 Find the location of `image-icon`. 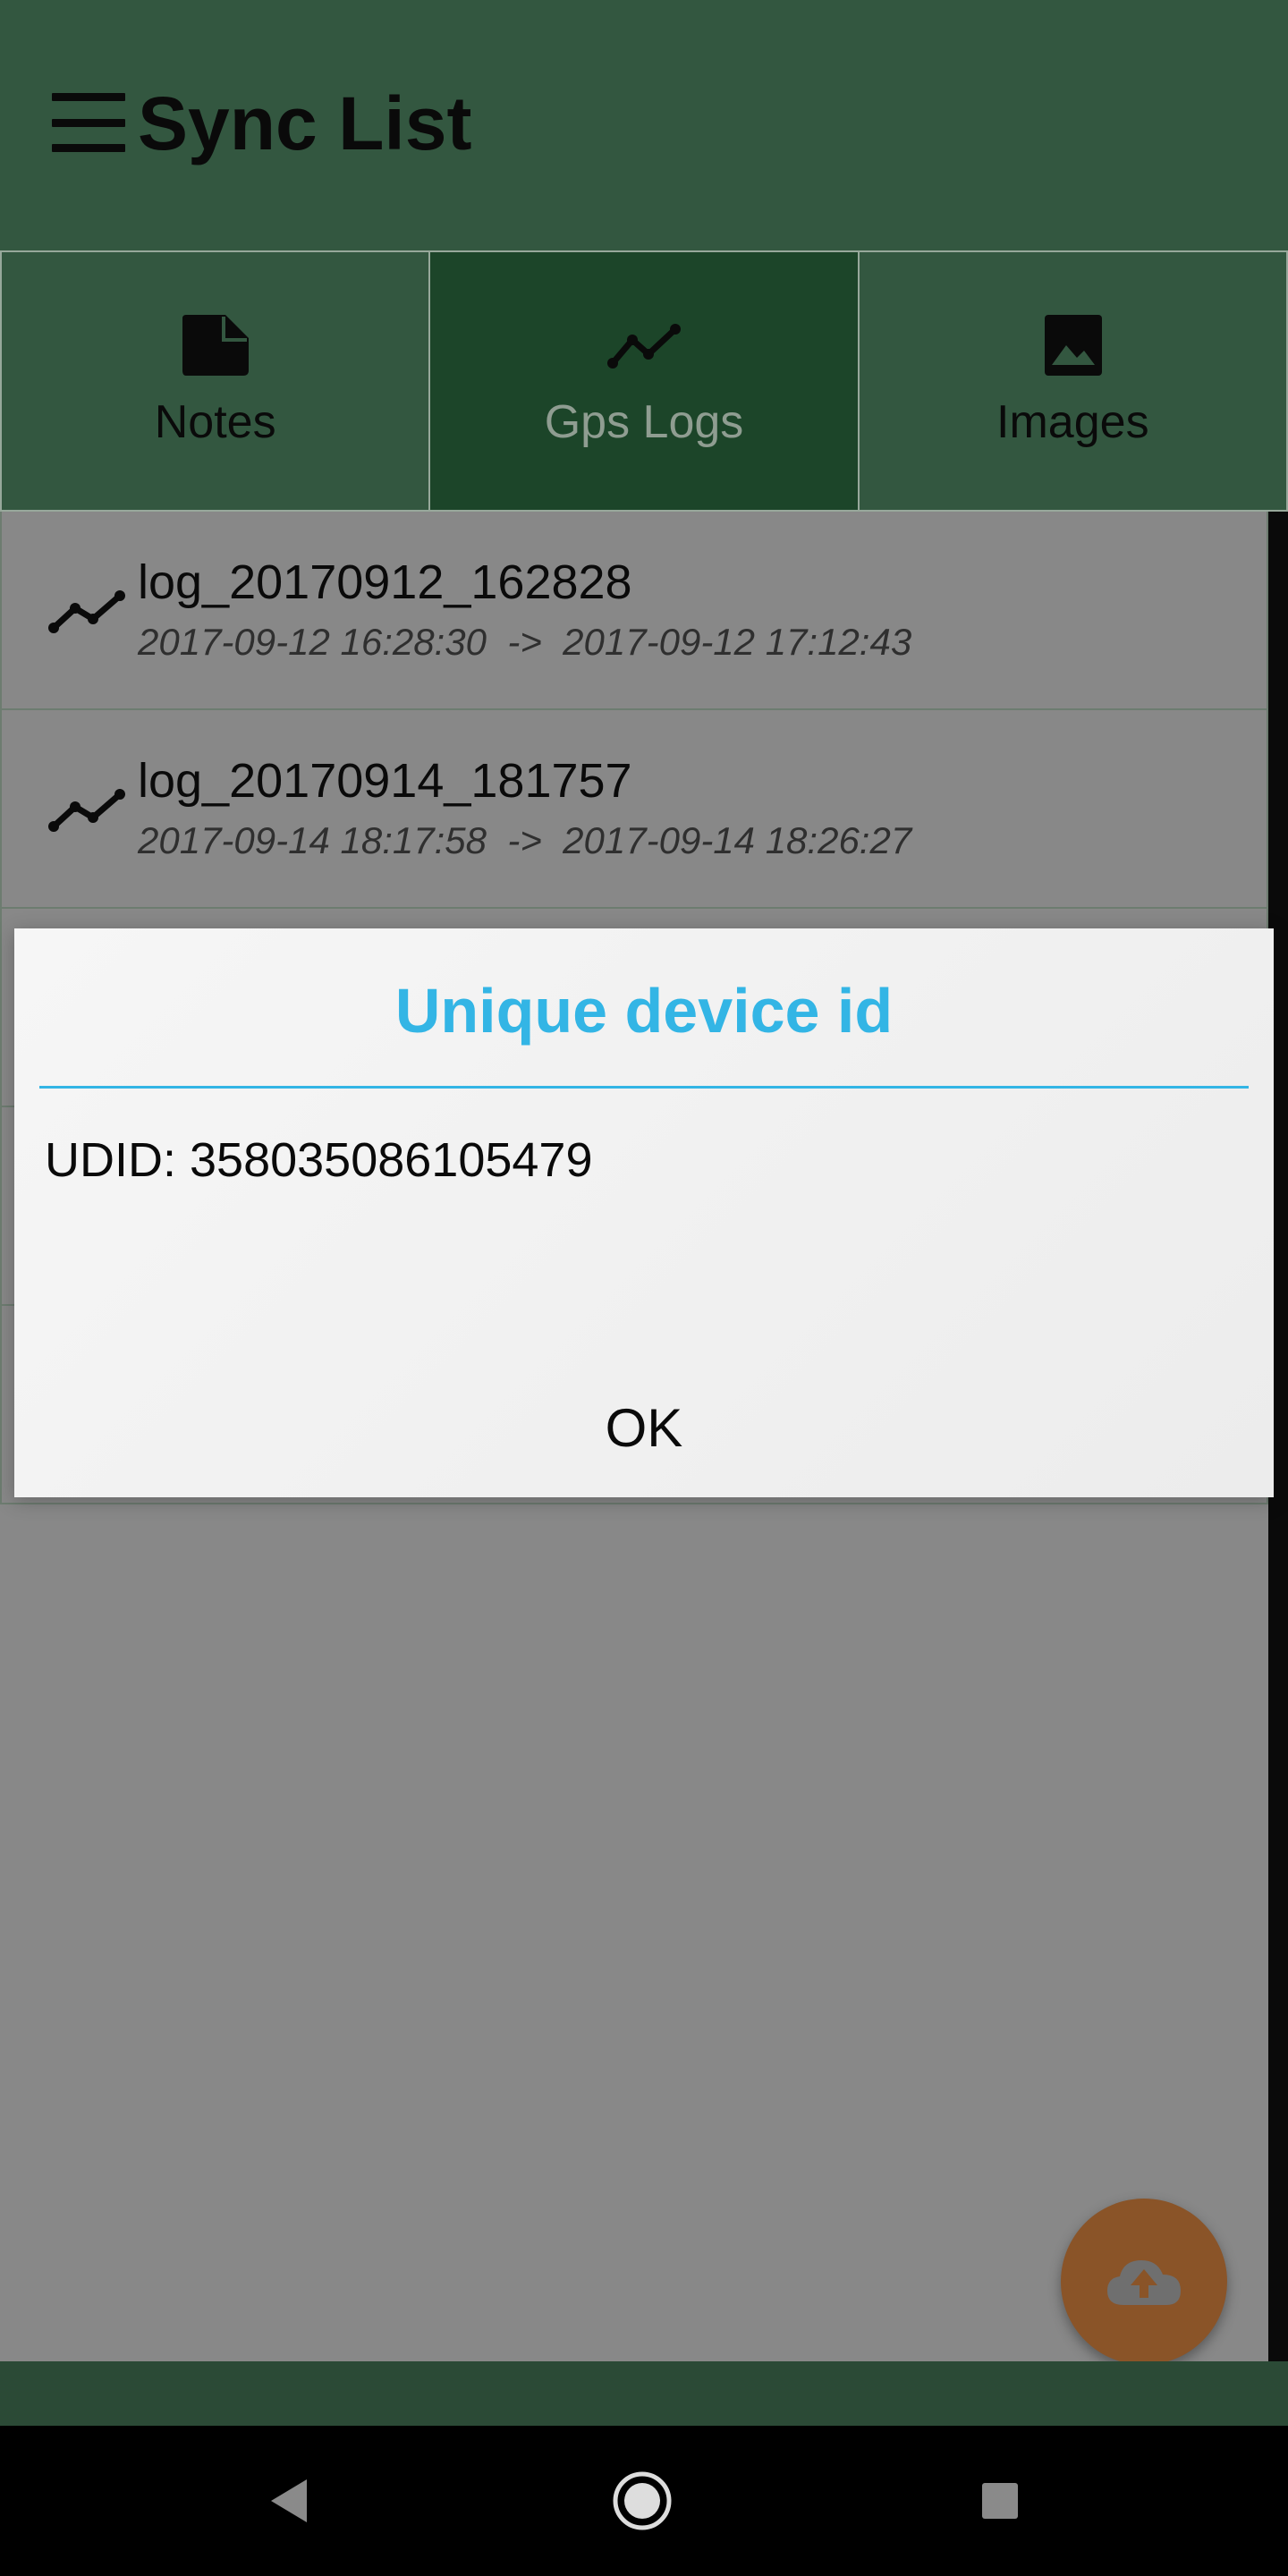

image-icon is located at coordinates (1074, 345).